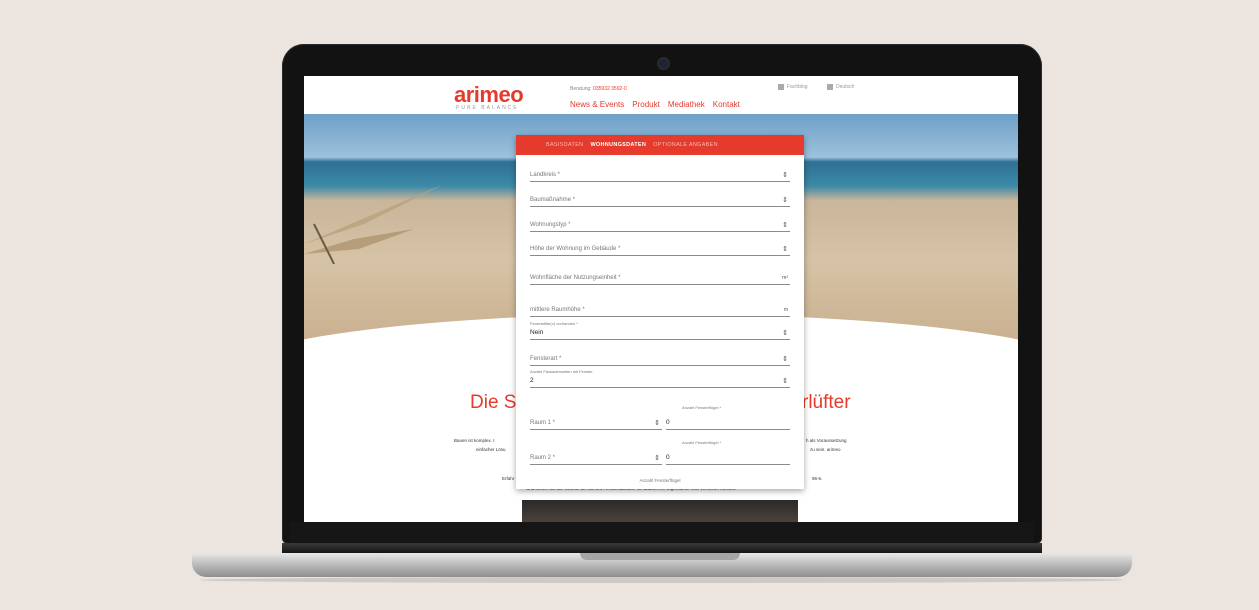 Image resolution: width=1259 pixels, height=610 pixels. I want to click on feuerstaette-value: Nein, so click(537, 332).